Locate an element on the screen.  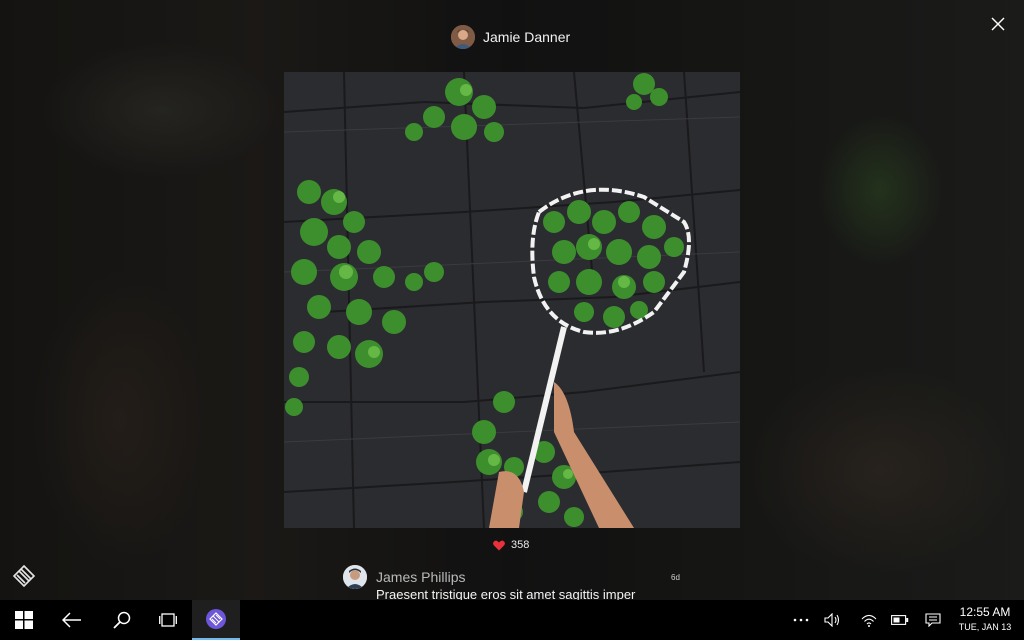
author-avatar is located at coordinates (463, 37).